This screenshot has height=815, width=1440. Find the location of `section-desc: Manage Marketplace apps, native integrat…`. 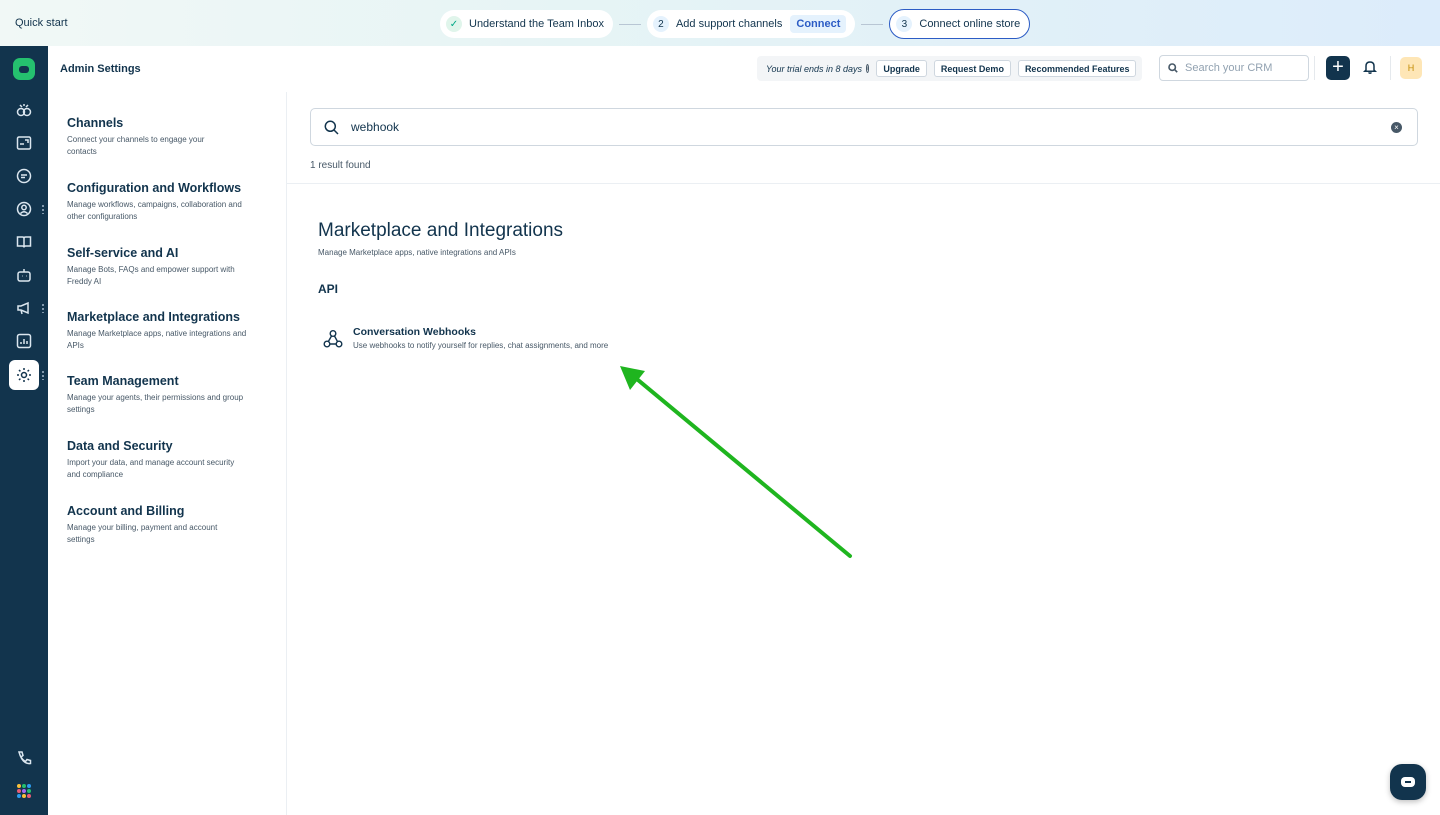

section-desc: Manage Marketplace apps, native integrat… is located at coordinates (417, 252).